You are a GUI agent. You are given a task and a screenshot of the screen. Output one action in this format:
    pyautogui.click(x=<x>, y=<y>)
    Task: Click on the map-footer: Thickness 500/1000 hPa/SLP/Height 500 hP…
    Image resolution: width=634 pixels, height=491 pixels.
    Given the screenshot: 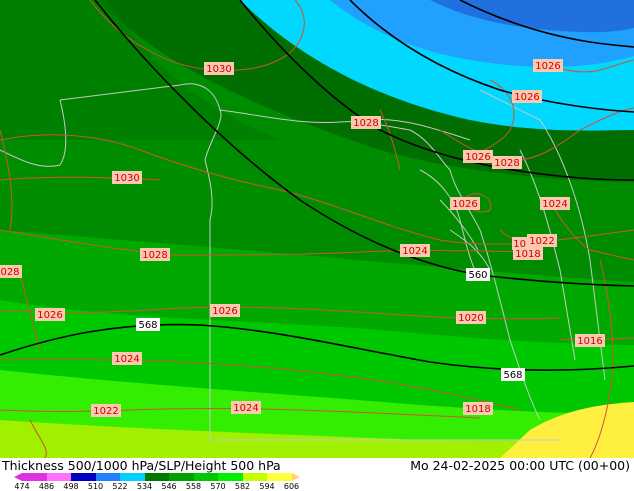 What is the action you would take?
    pyautogui.click(x=317, y=474)
    